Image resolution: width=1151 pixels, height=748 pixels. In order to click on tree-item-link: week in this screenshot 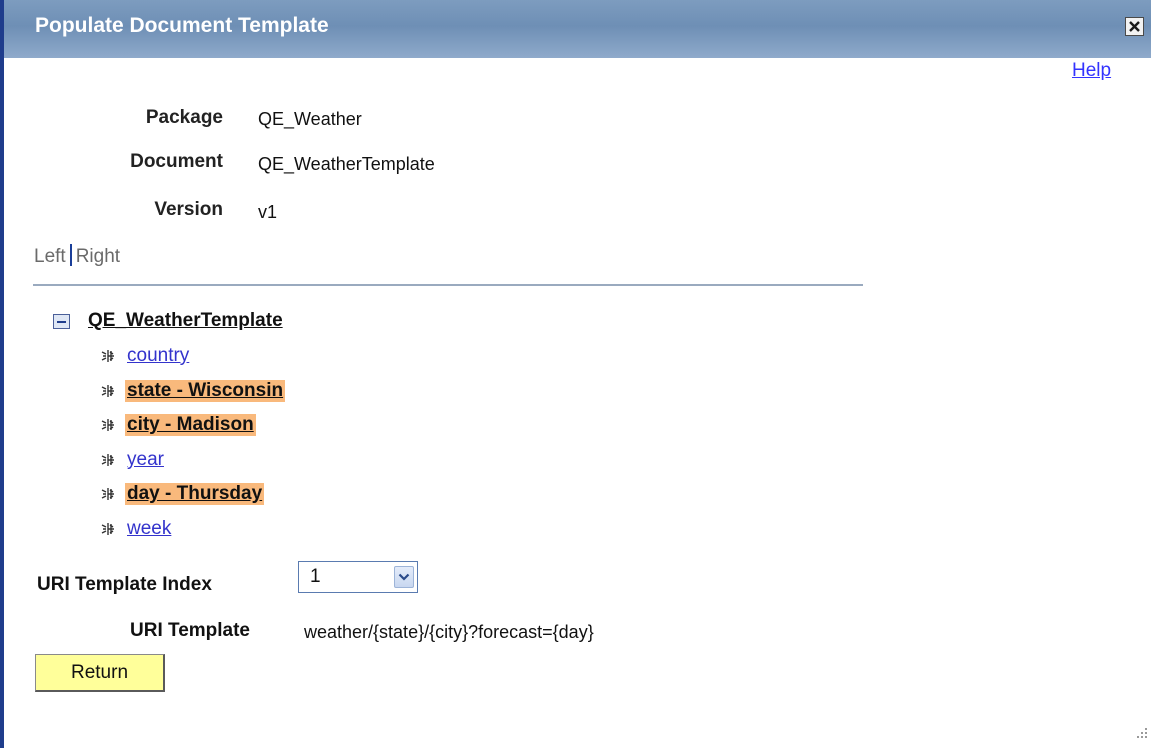, I will do `click(149, 529)`.